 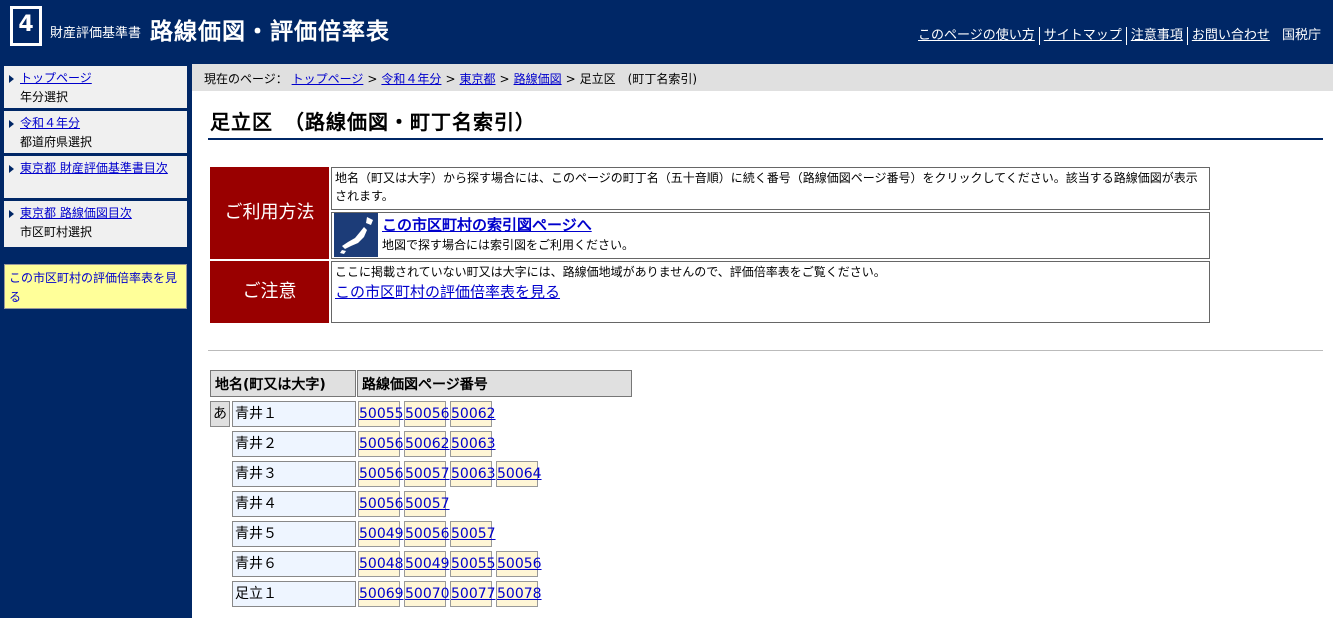 I want to click on page-title: 足立区 （路線価図・町丁名索引）, so click(x=373, y=122).